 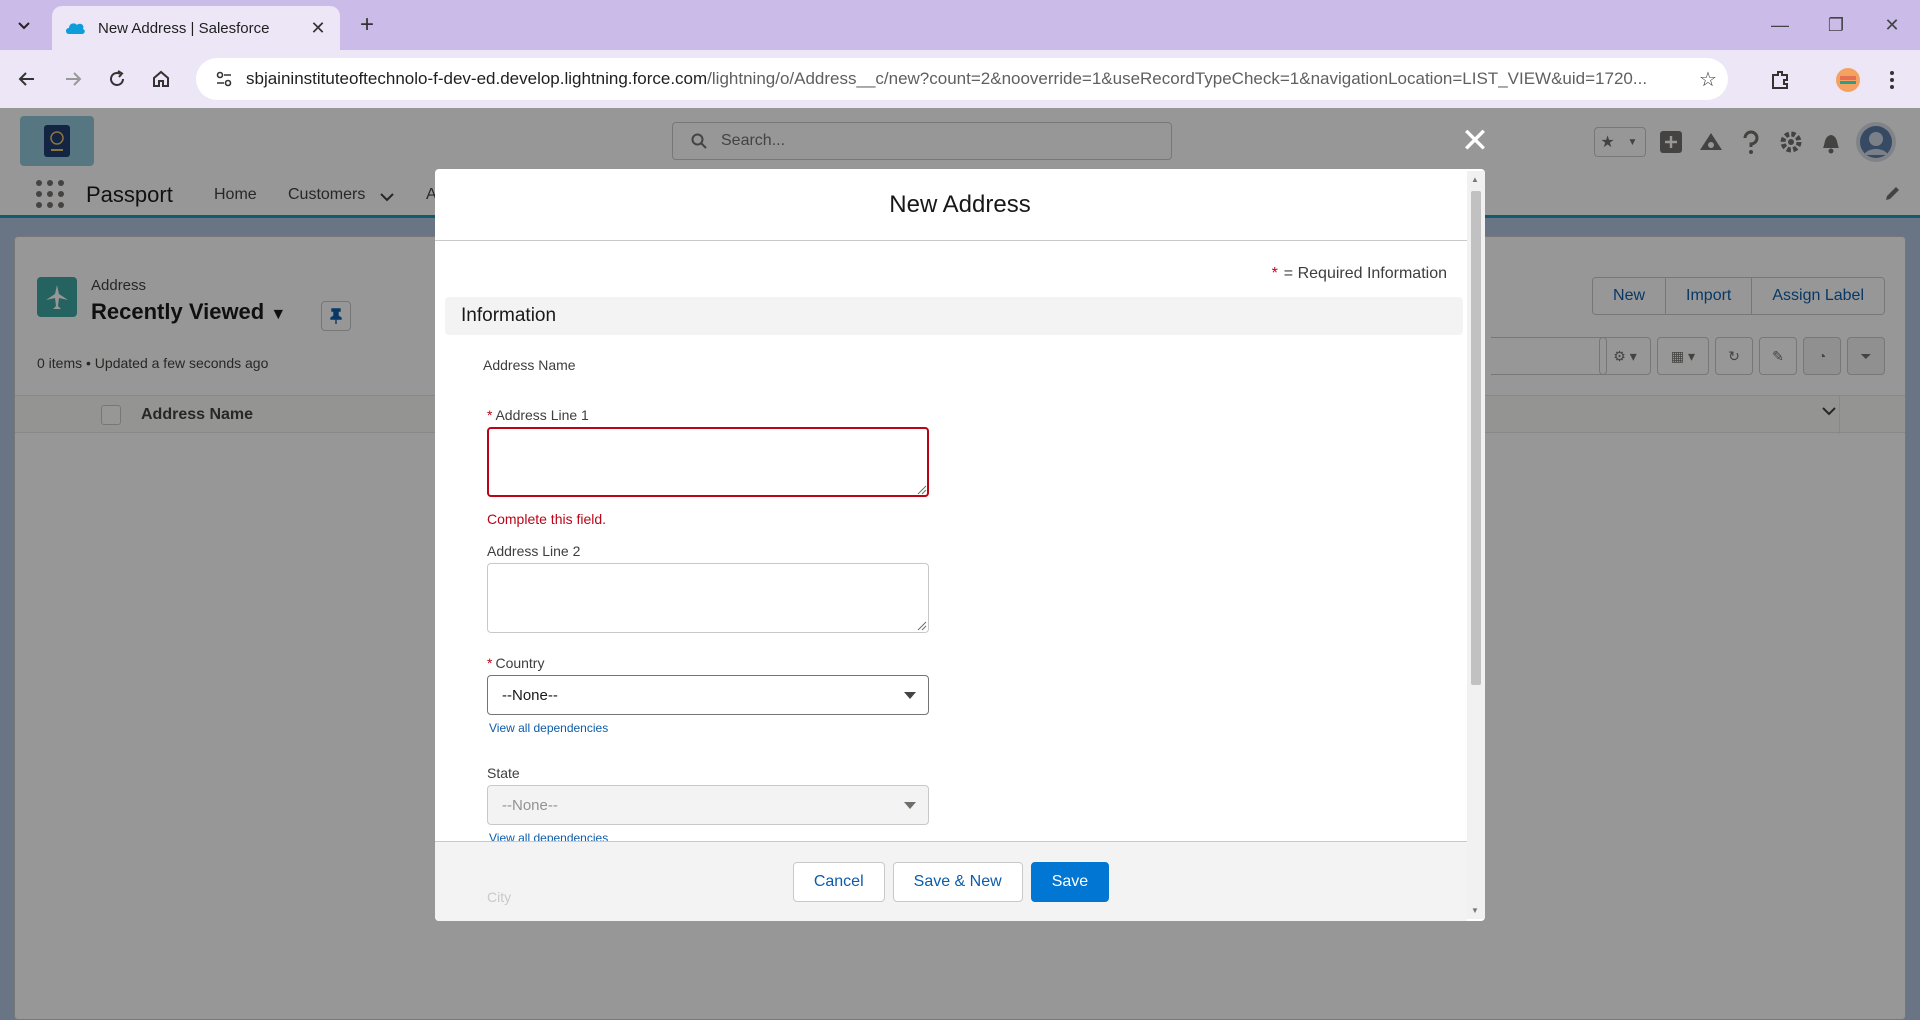 What do you see at coordinates (1848, 80) in the screenshot?
I see `profile-avatar-icon` at bounding box center [1848, 80].